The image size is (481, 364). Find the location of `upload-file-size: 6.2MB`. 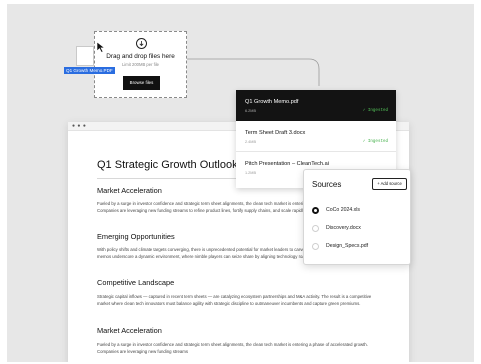

upload-file-size: 6.2MB is located at coordinates (250, 111).